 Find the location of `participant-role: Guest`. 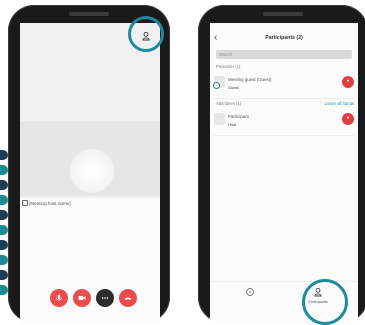

participant-role: Guest is located at coordinates (233, 87).